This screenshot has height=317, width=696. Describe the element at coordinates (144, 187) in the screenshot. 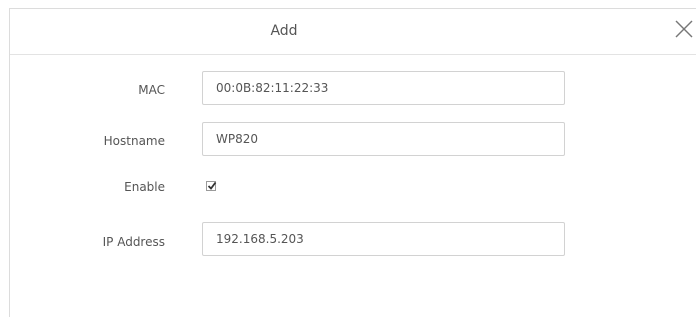

I see `enable-label: Enable` at that location.